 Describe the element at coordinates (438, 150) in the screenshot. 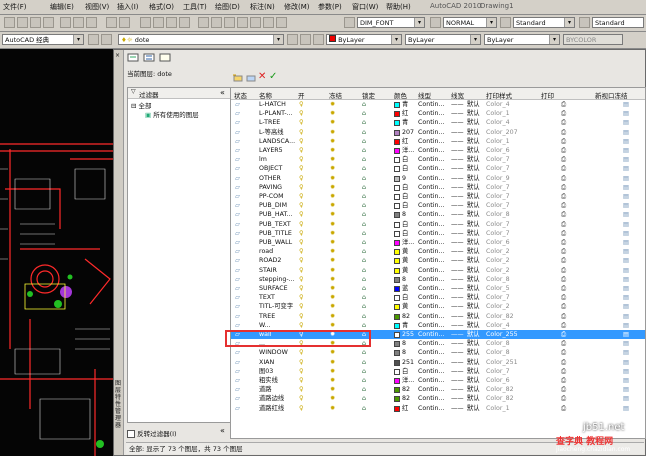

I see `layer-row: ▱ LAYER5 ♀ ✹ ⌂ 洋... Contin... —— 默认 Color_6 ⎙ ▤` at that location.